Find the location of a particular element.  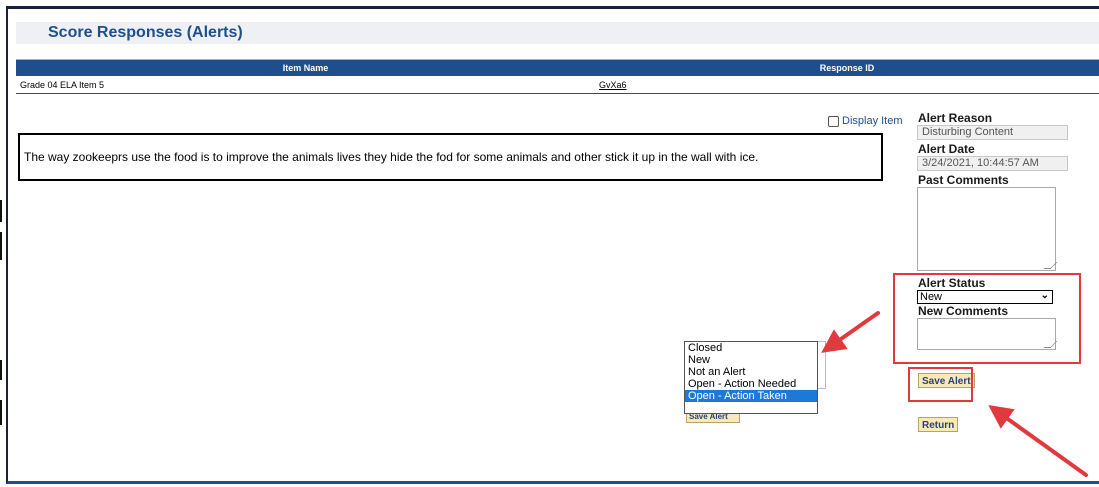

display-item-label: Display Item is located at coordinates (872, 121).